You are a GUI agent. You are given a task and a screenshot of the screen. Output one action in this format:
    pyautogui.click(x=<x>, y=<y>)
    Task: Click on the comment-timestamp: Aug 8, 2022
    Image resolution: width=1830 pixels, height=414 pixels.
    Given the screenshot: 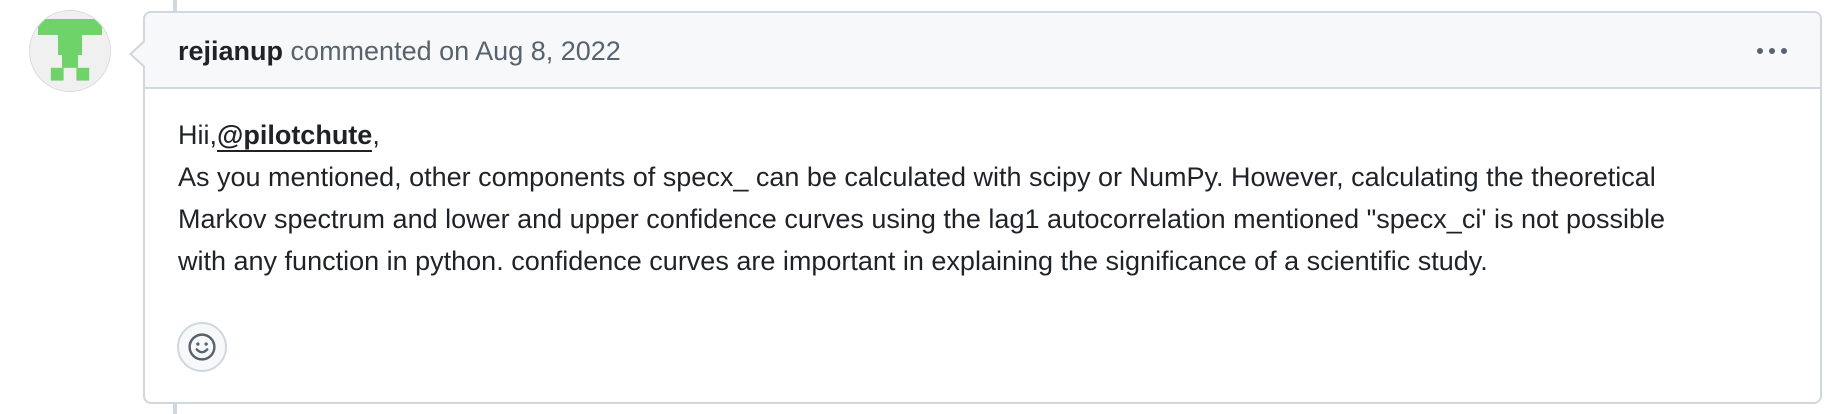 What is the action you would take?
    pyautogui.click(x=548, y=51)
    